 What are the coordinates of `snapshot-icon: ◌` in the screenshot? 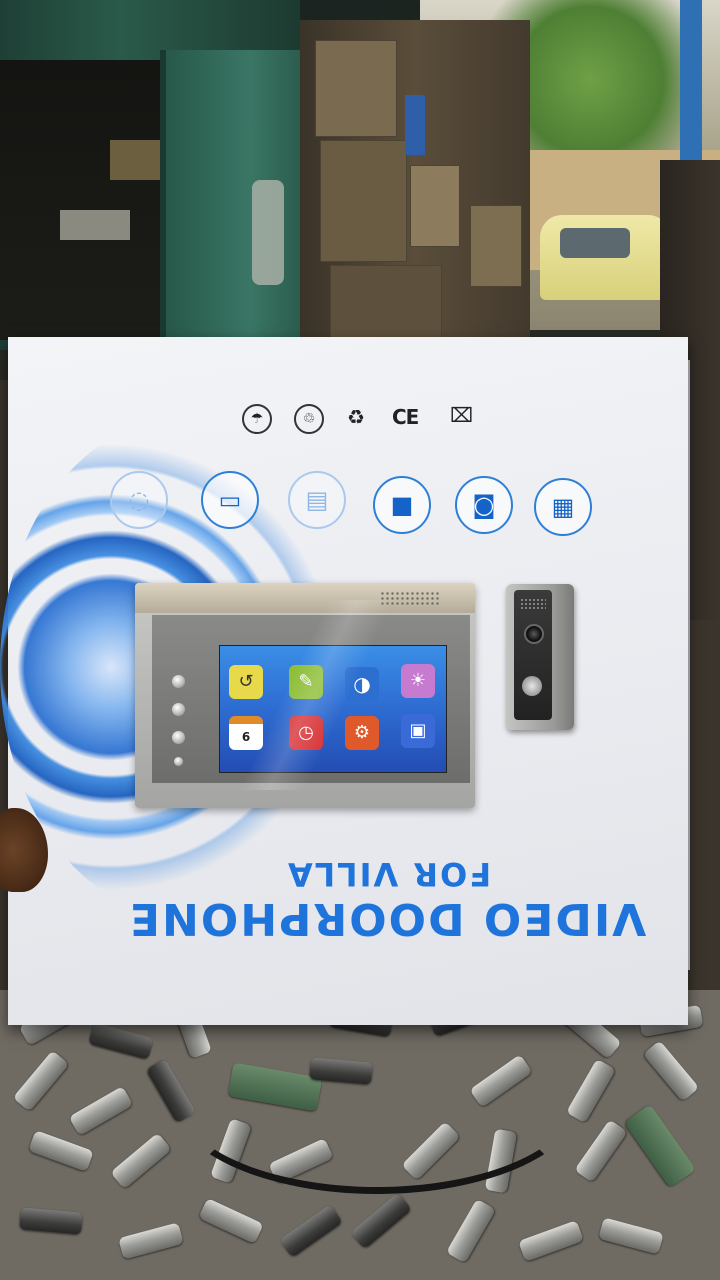 It's located at (139, 500).